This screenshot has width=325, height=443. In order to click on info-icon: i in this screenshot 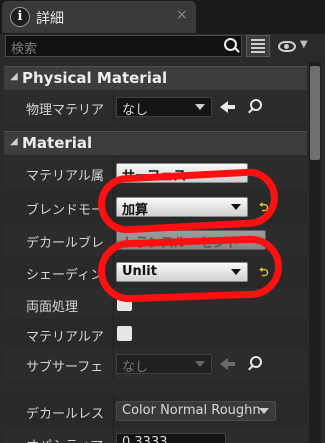, I will do `click(20, 17)`.